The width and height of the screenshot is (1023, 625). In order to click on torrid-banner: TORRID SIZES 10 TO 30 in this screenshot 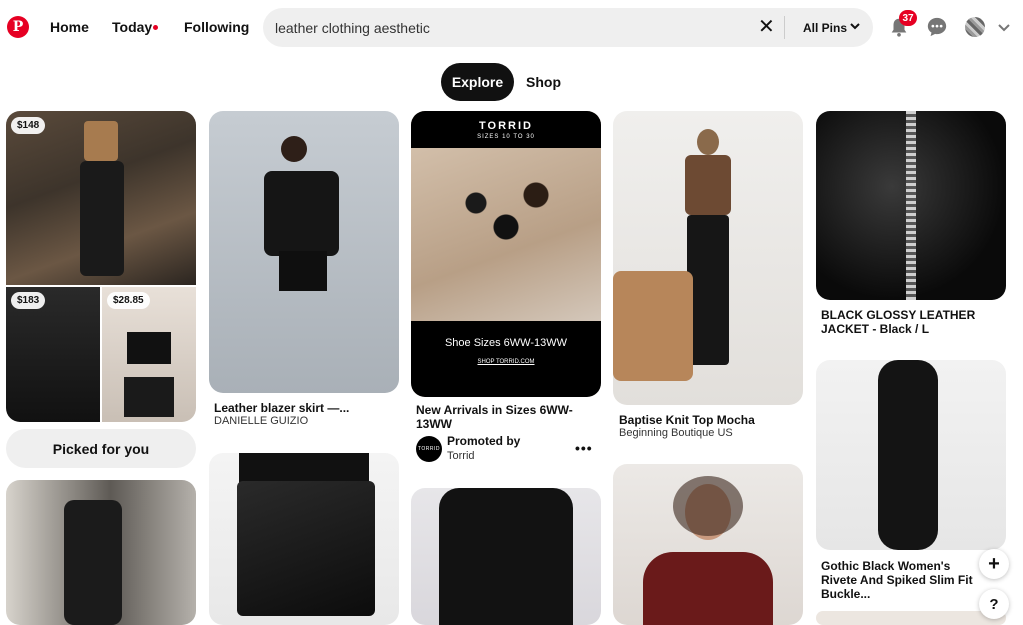, I will do `click(506, 129)`.